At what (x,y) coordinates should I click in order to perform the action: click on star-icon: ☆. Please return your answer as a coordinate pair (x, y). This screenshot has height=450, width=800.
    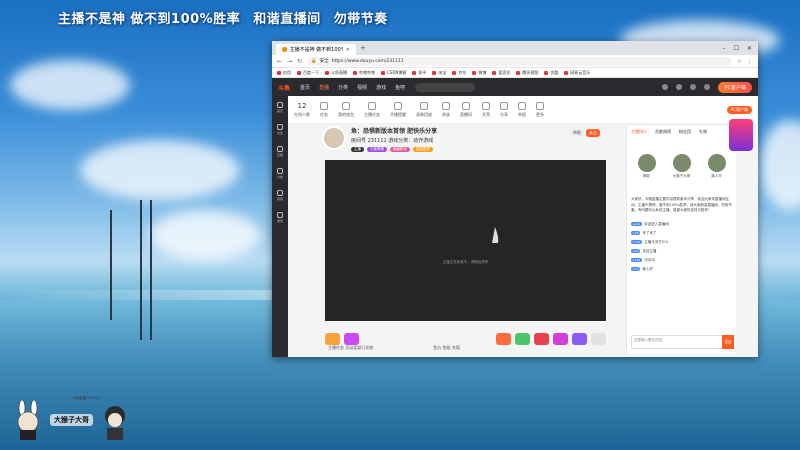
    Looking at the image, I should click on (739, 61).